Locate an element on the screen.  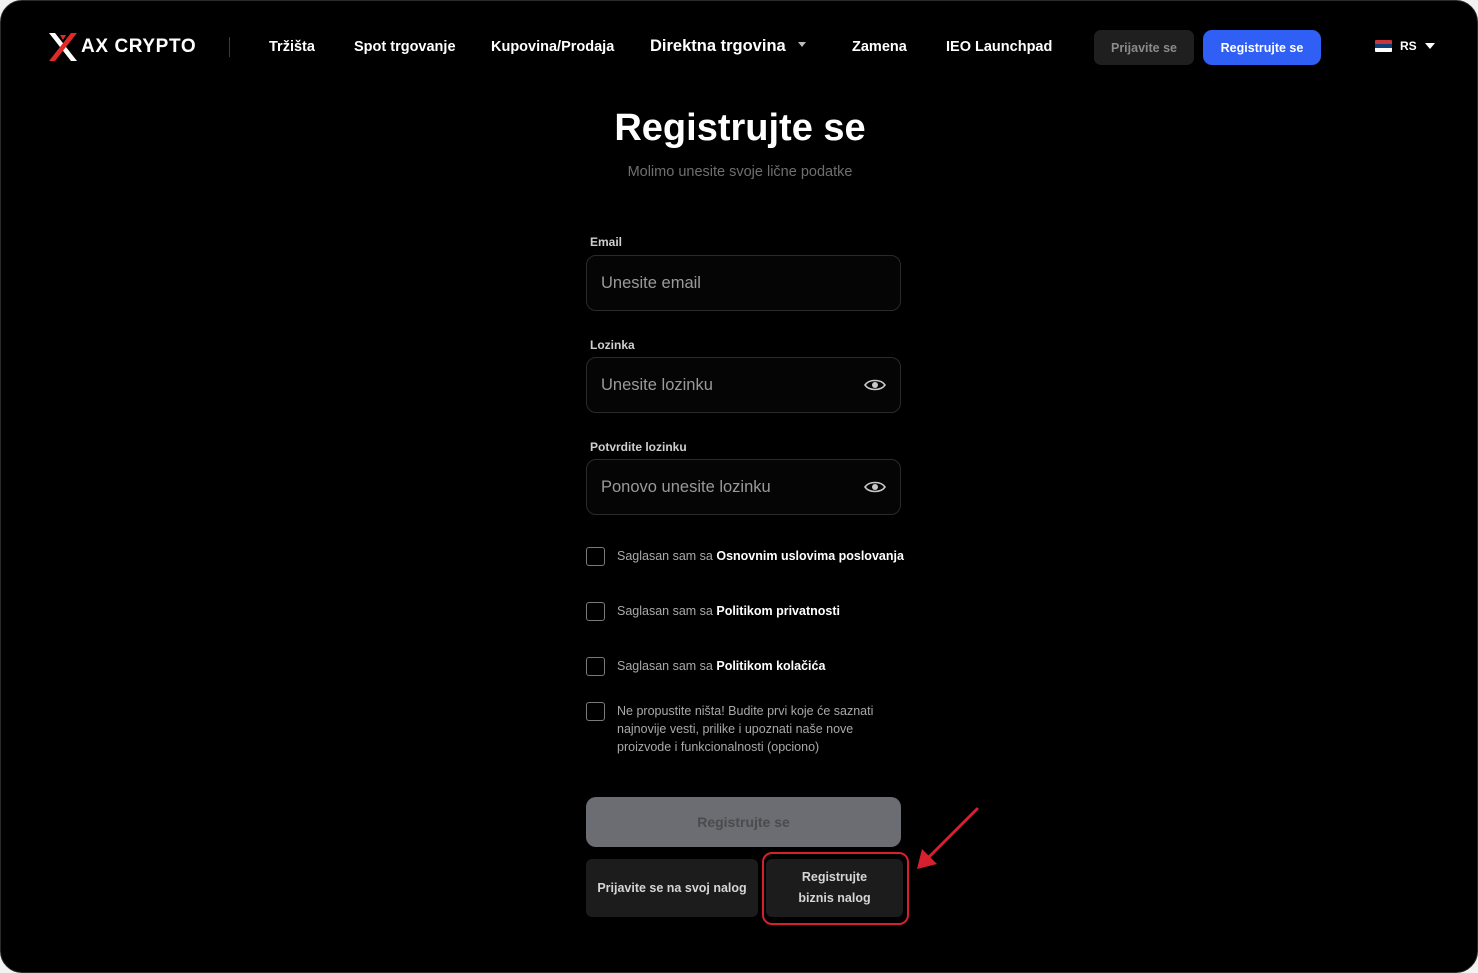
confirm-password-label: Potvrdite lozinku is located at coordinates (638, 447).